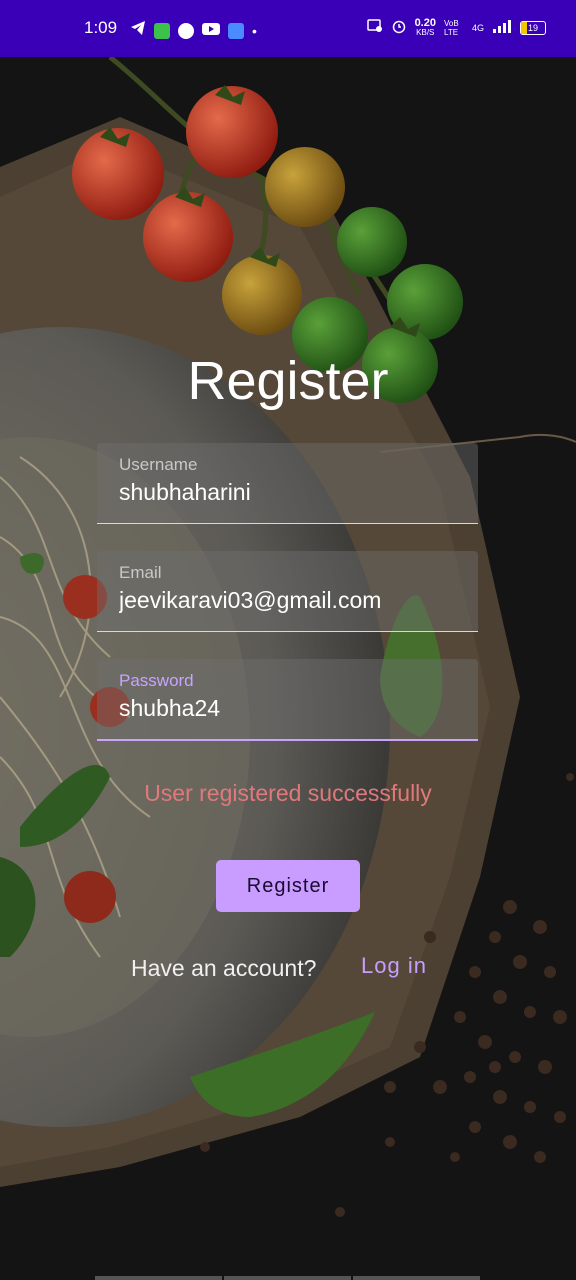  What do you see at coordinates (374, 27) in the screenshot?
I see `screen-record-icon` at bounding box center [374, 27].